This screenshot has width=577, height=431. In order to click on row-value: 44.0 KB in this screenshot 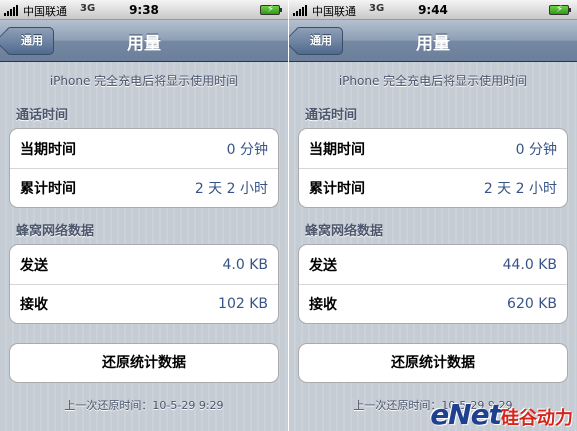, I will do `click(529, 264)`.